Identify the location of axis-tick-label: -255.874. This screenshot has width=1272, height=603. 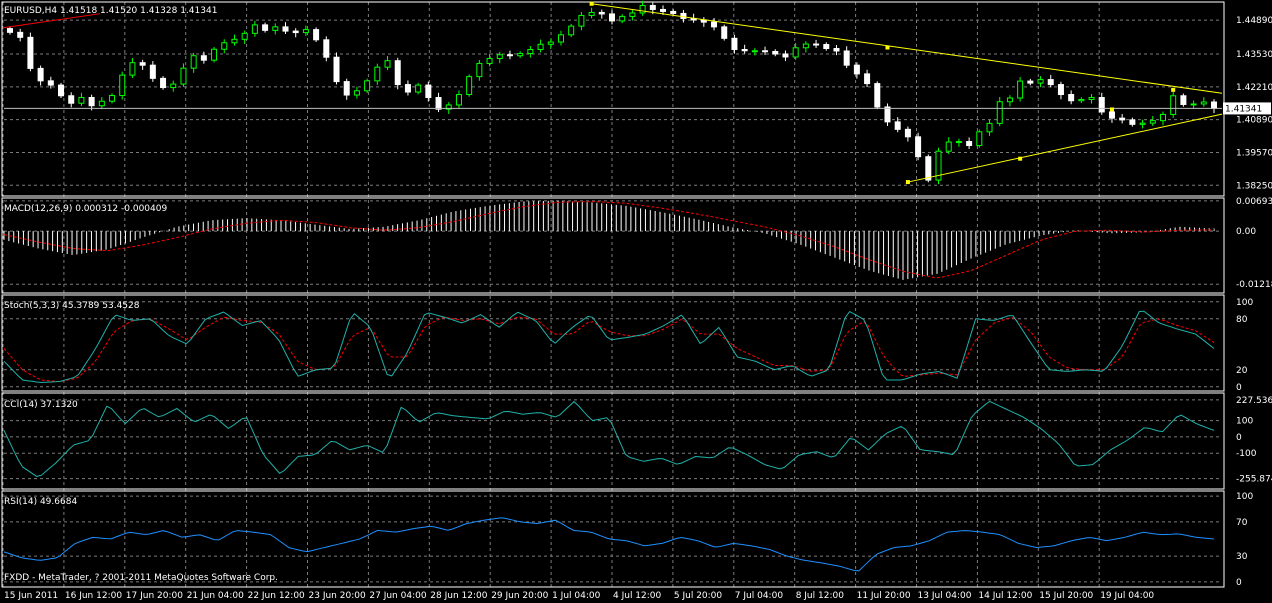
(1254, 480).